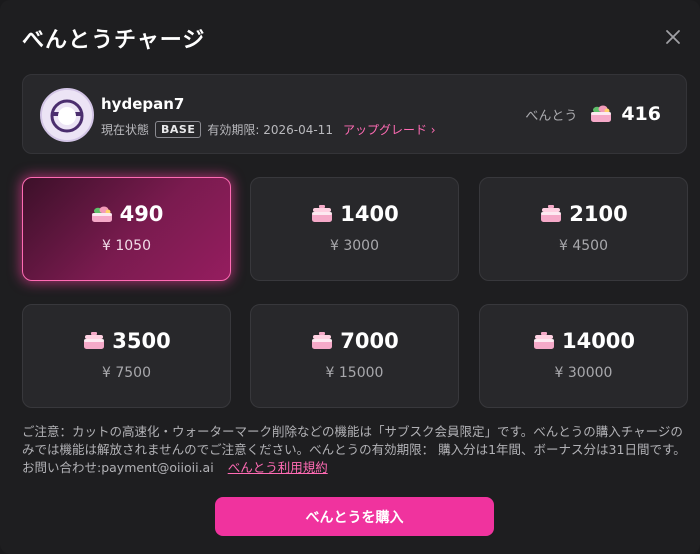  I want to click on status-label: 現在状態, so click(125, 129).